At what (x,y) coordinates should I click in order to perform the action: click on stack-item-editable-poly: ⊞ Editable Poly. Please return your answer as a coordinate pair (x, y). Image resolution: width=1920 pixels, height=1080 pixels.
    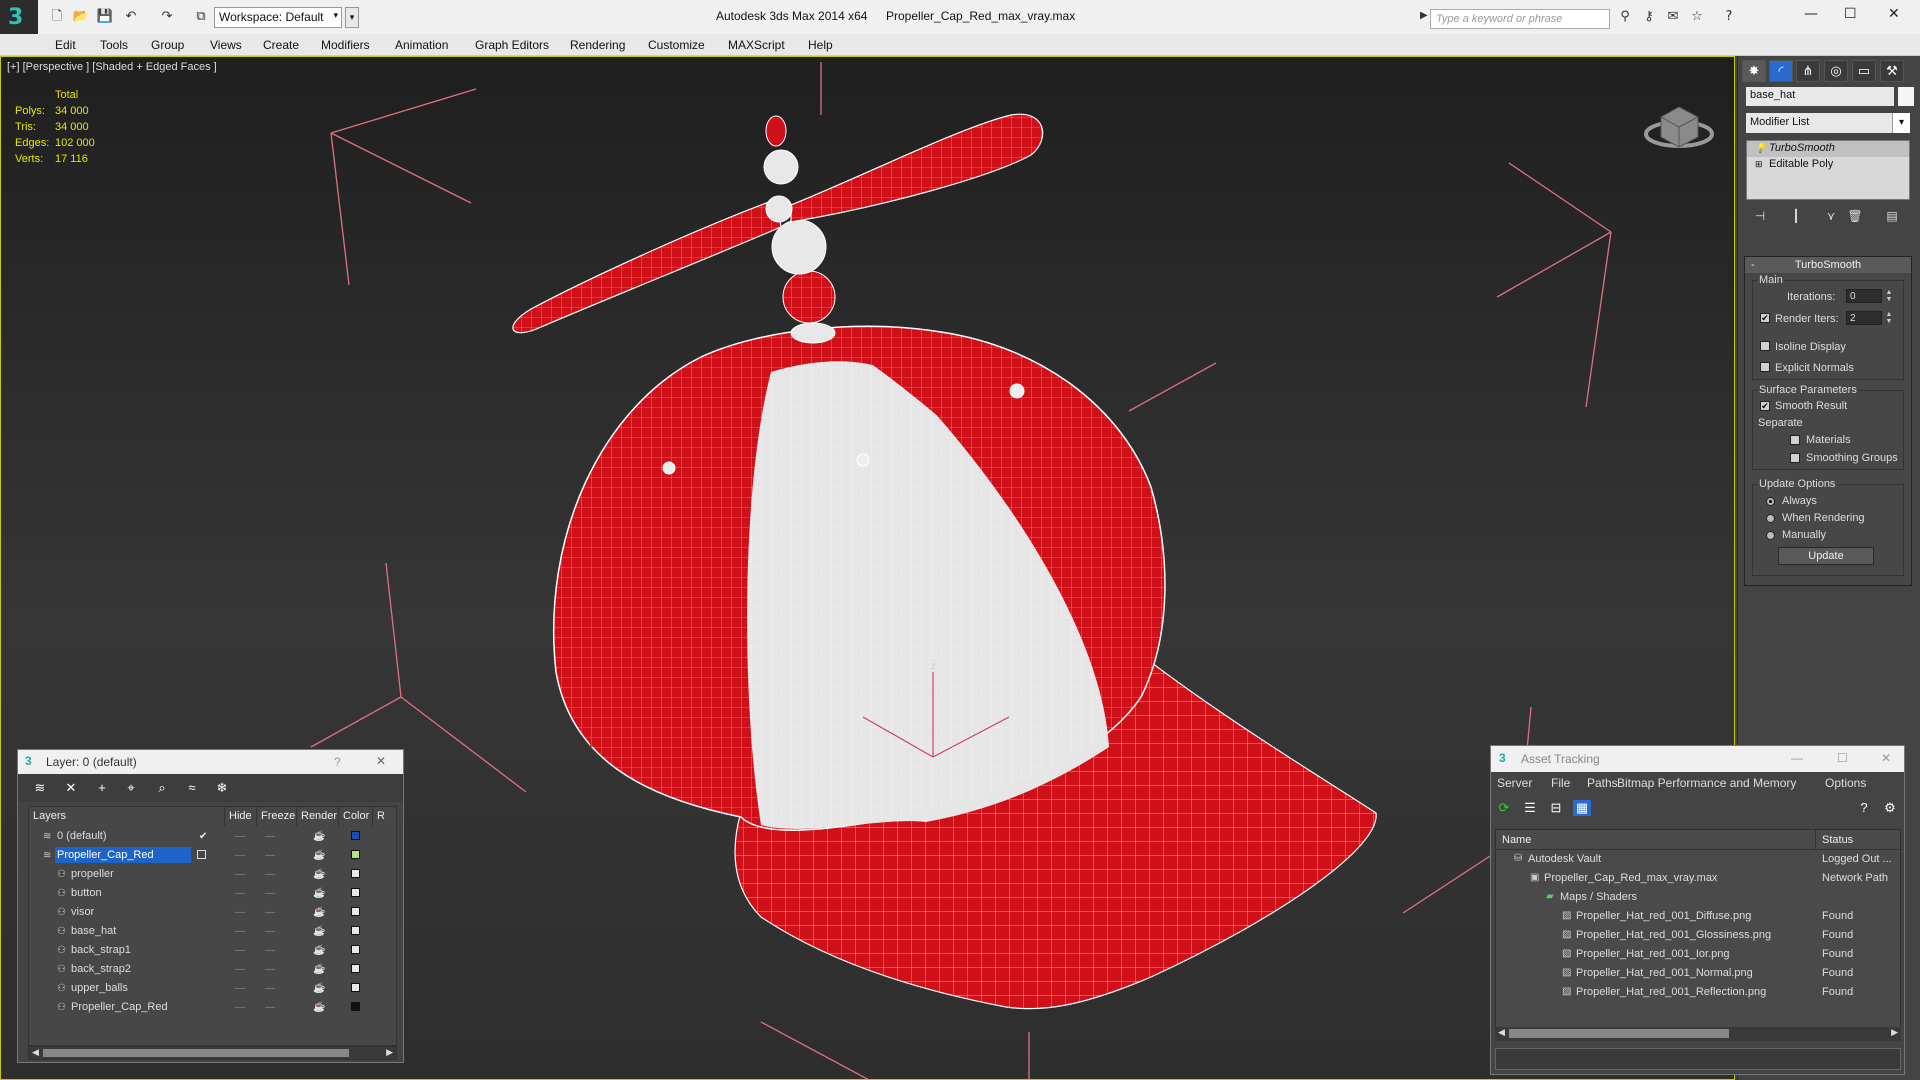
    Looking at the image, I should click on (1828, 165).